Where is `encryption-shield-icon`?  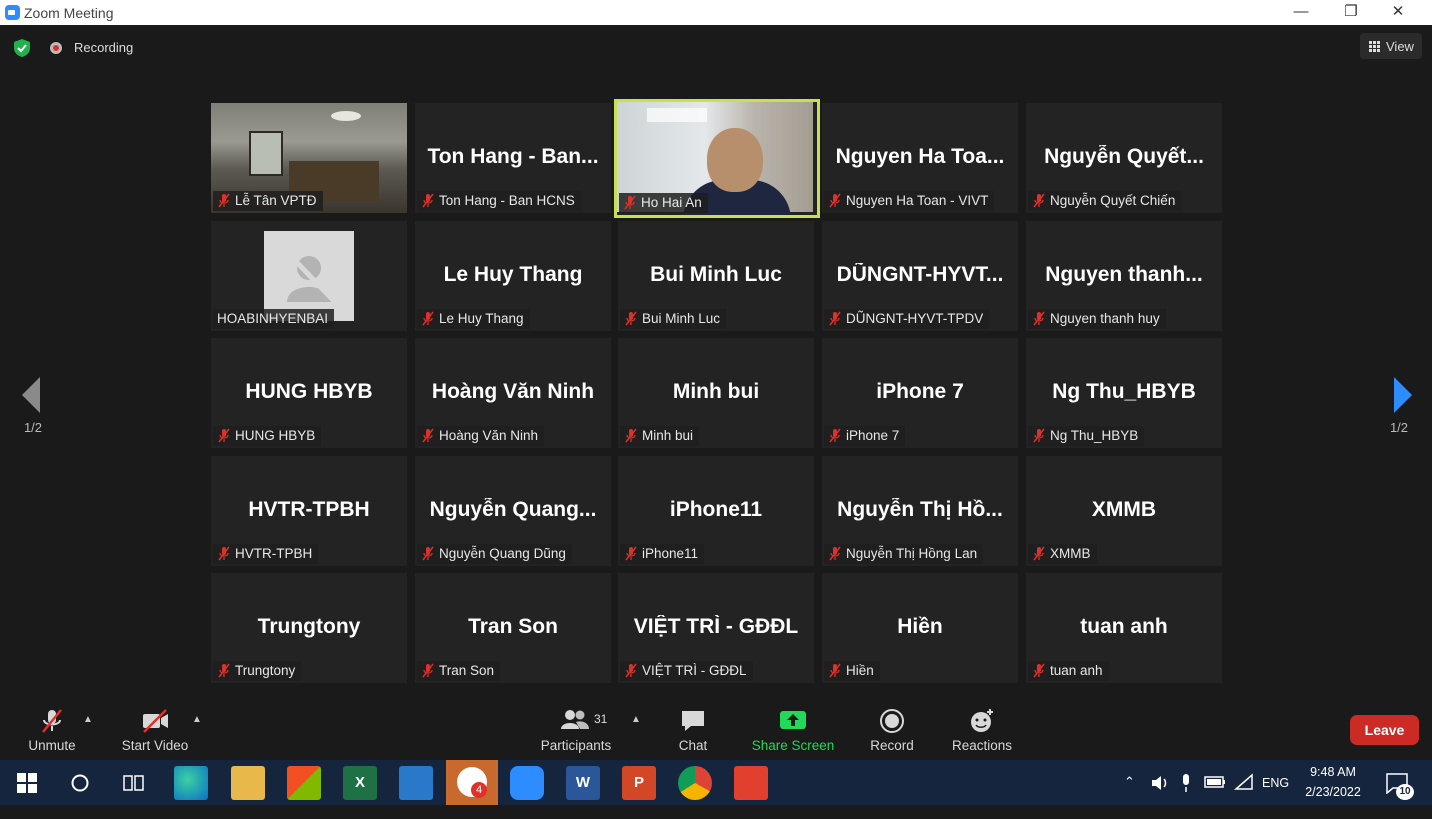
encryption-shield-icon is located at coordinates (22, 48).